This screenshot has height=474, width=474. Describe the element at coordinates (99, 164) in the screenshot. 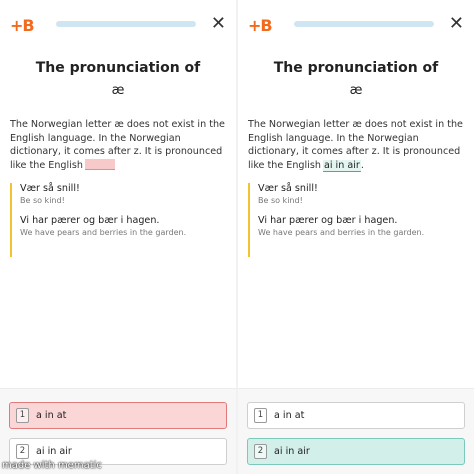

I see `answer-blank` at that location.